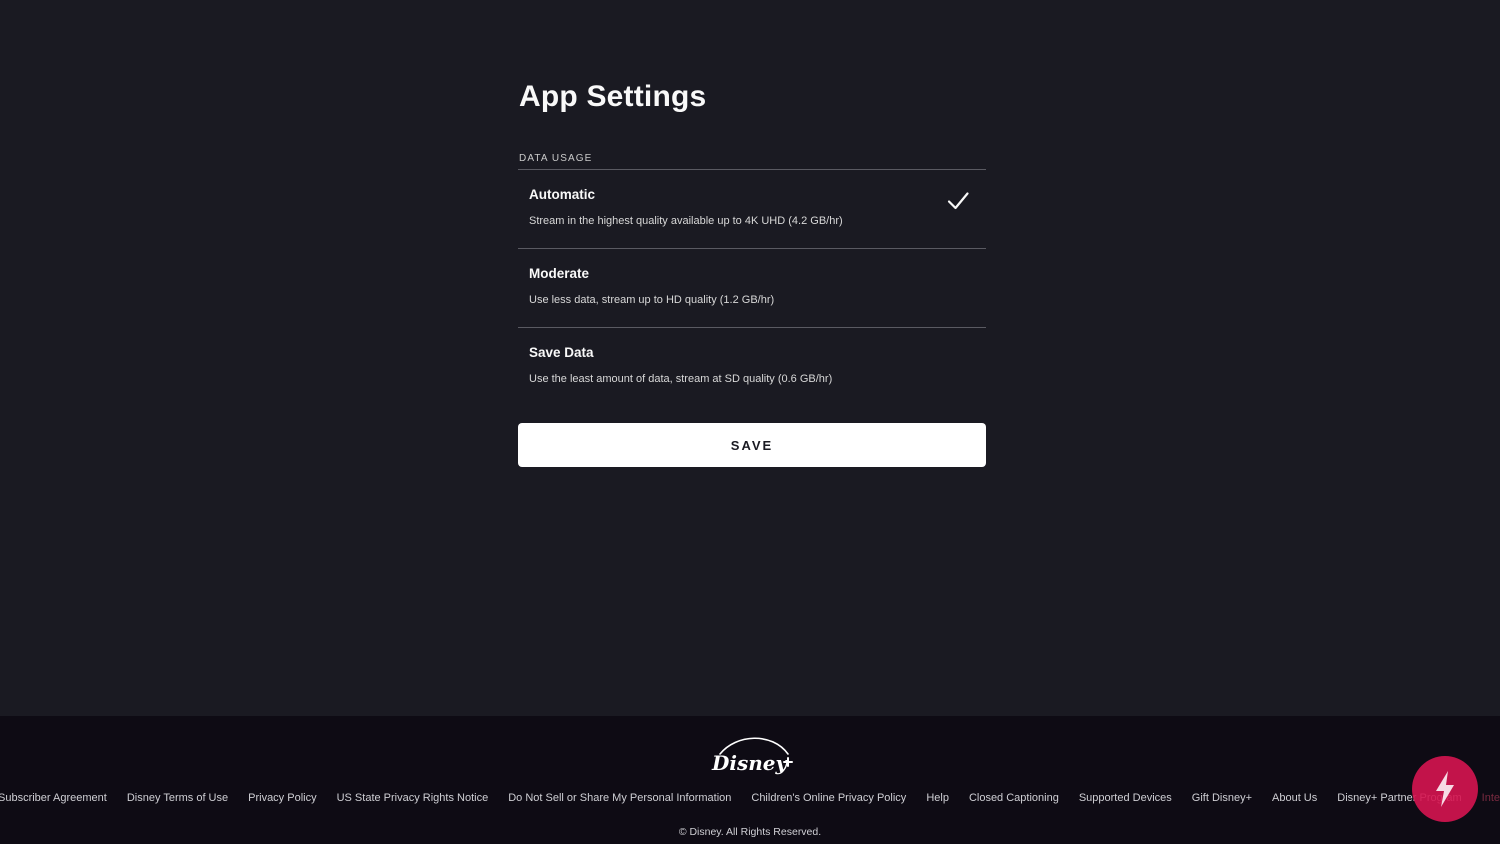 The image size is (1500, 844). I want to click on data-usage-section-label: DATA USAGE, so click(556, 158).